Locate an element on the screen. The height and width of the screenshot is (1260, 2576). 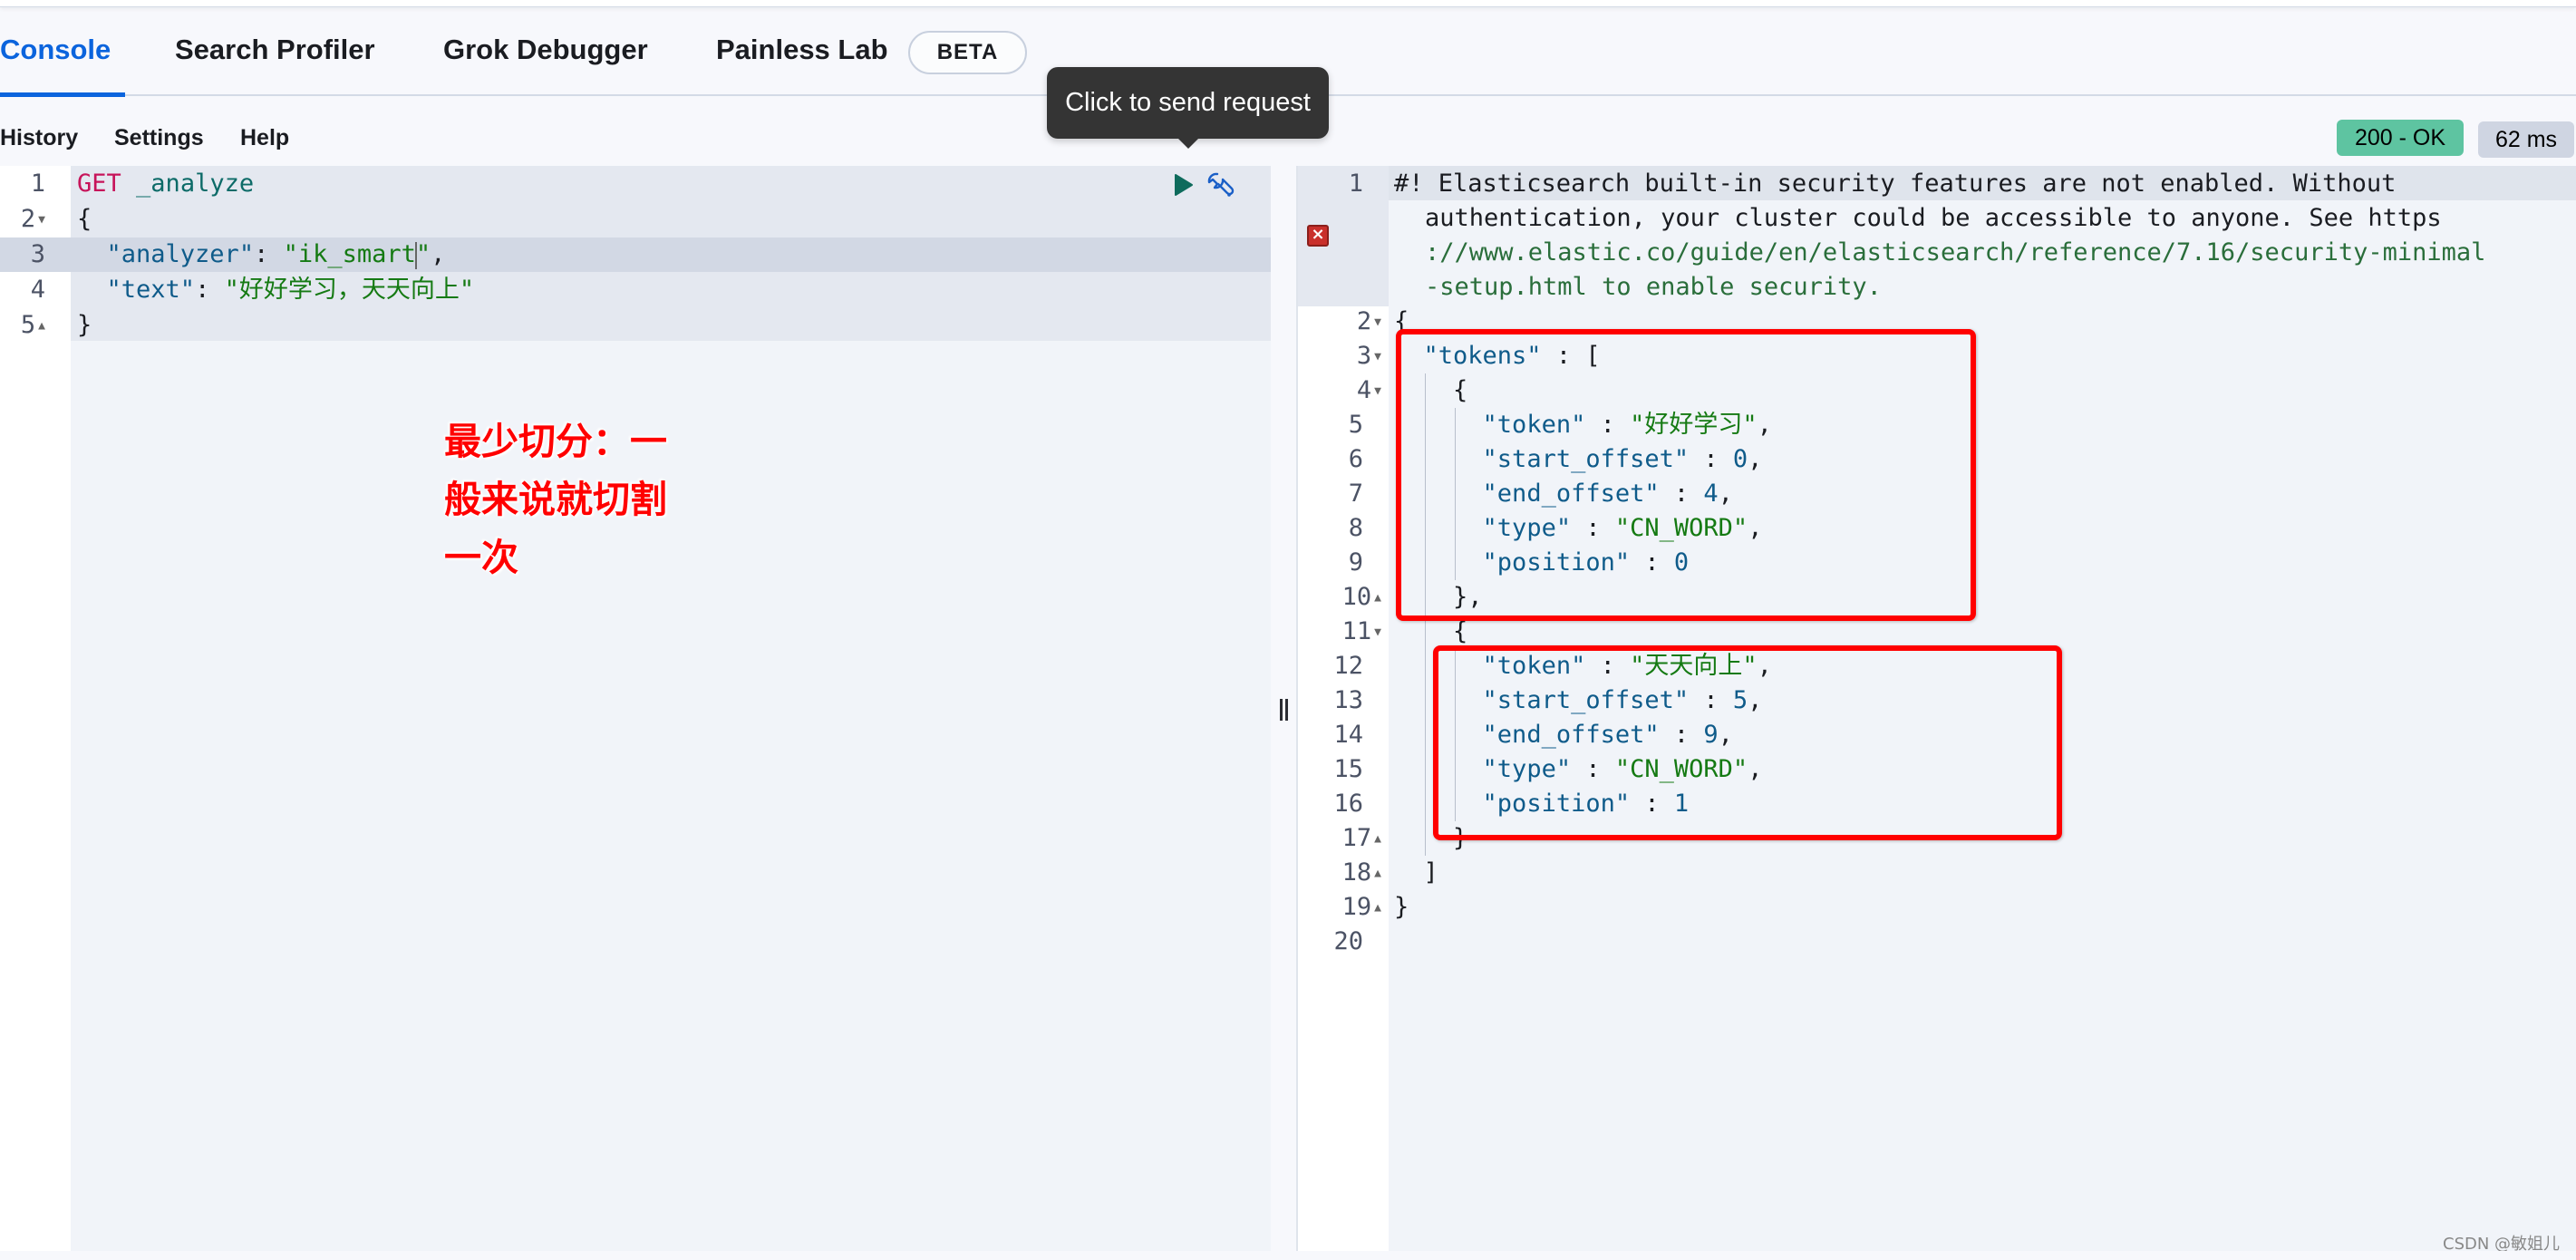
send-request-tooltip: Click to send request is located at coordinates (1188, 103).